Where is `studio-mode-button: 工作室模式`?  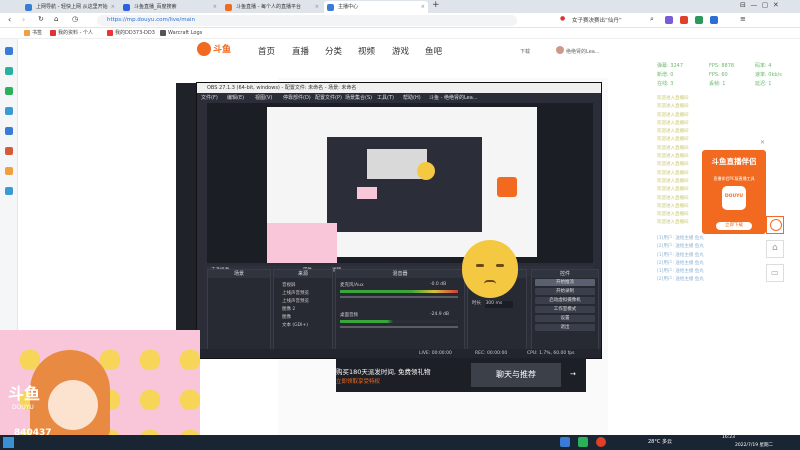 studio-mode-button: 工作室模式 is located at coordinates (565, 309).